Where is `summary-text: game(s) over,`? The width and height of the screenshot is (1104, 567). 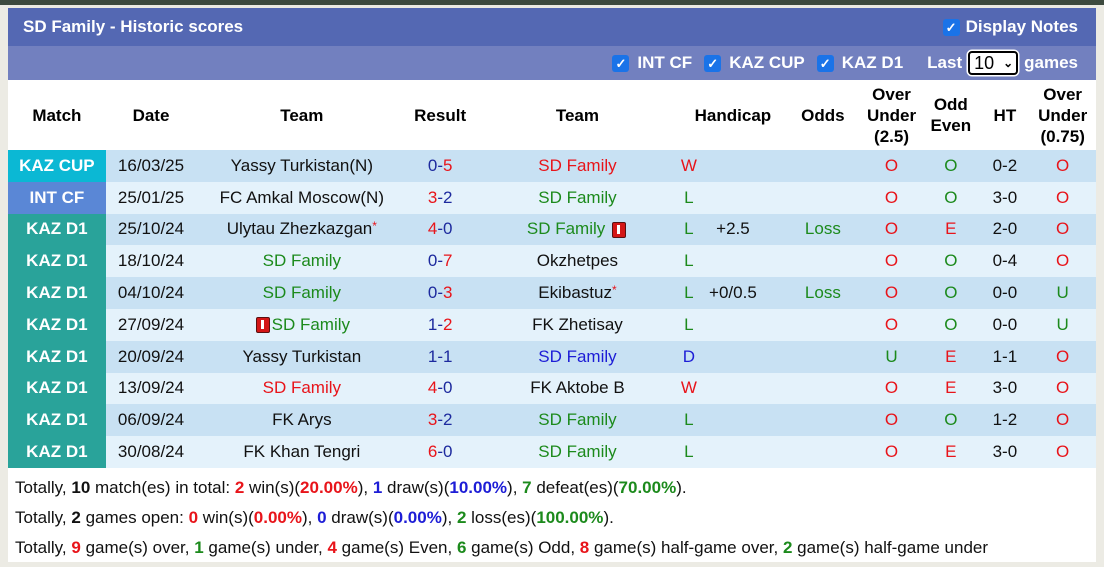
summary-text: game(s) over, is located at coordinates (137, 547).